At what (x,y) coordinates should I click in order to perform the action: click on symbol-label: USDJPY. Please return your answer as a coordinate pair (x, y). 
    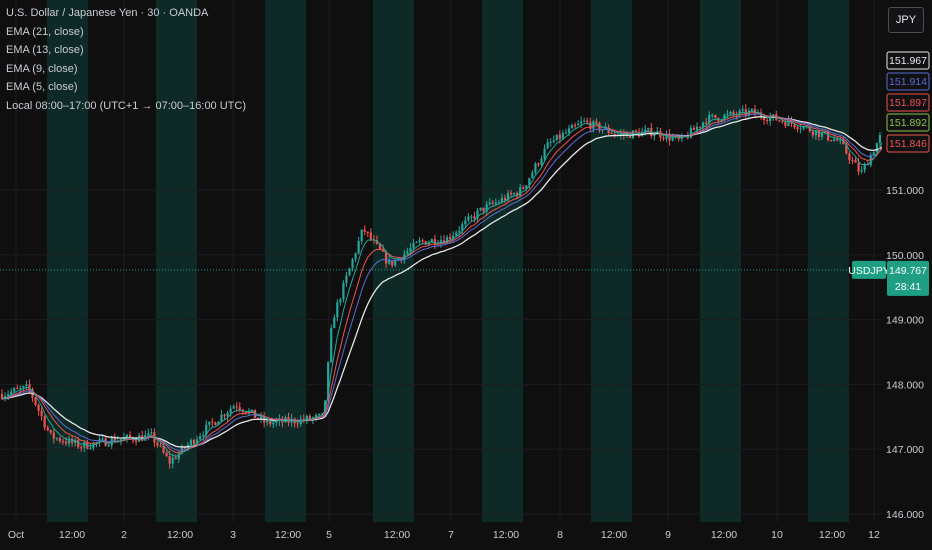
    Looking at the image, I should click on (868, 271).